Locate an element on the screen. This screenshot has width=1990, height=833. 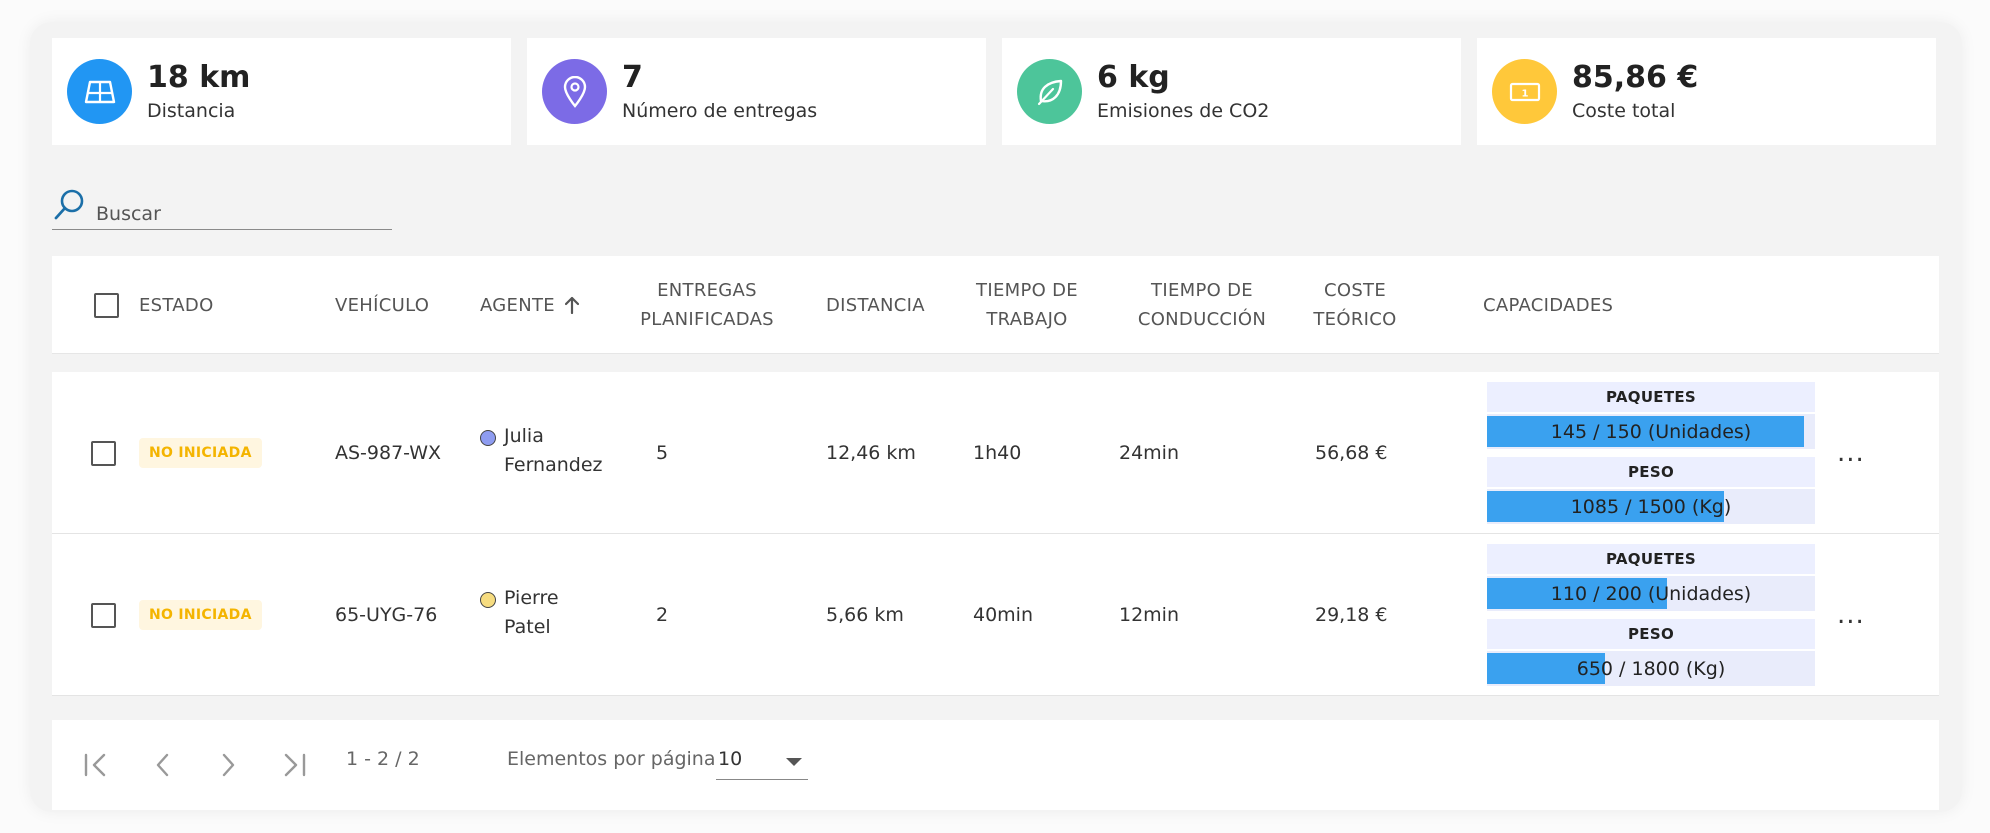
header-distancia: DISTANCIA is located at coordinates (891, 305).